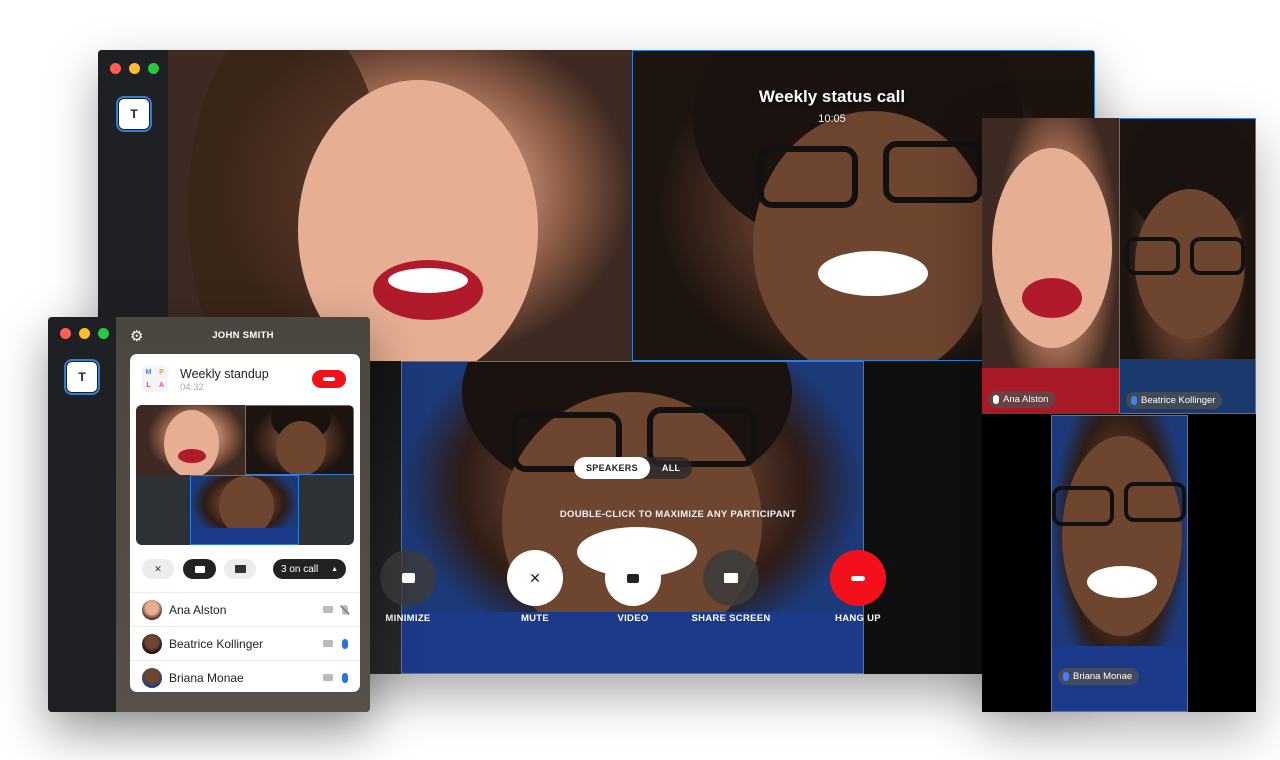 The width and height of the screenshot is (1280, 760). What do you see at coordinates (161, 385) in the screenshot?
I see `logo-letter: A` at bounding box center [161, 385].